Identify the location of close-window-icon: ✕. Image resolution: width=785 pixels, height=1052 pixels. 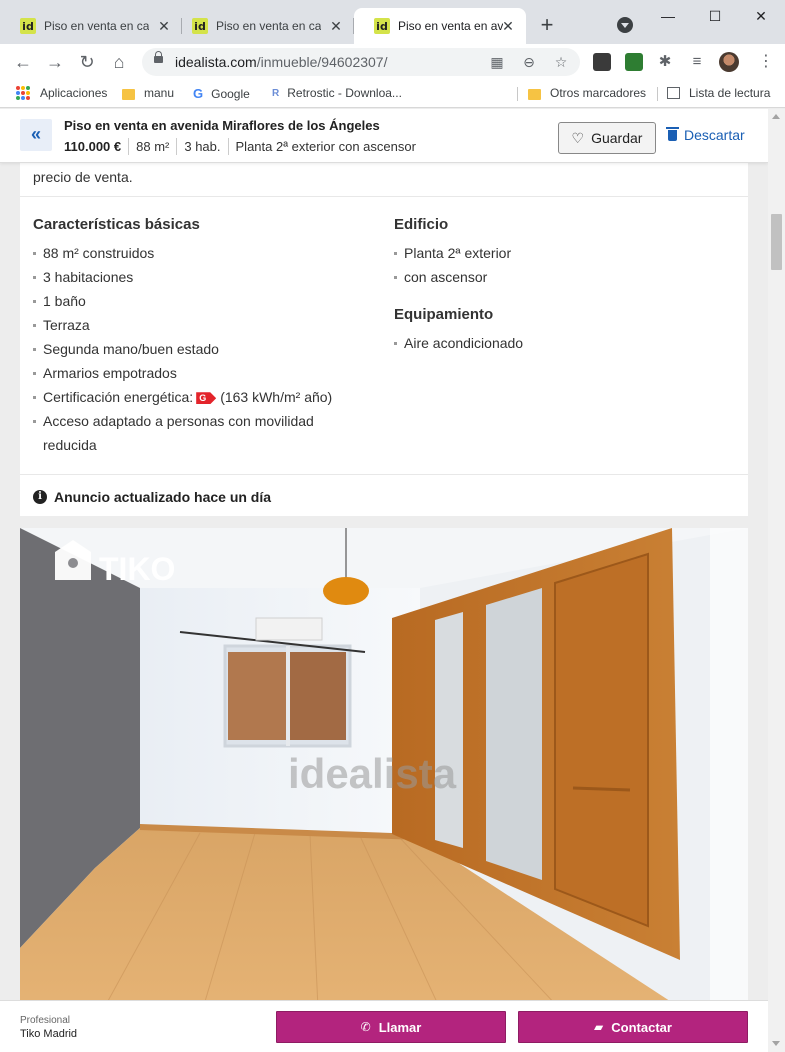
(761, 16).